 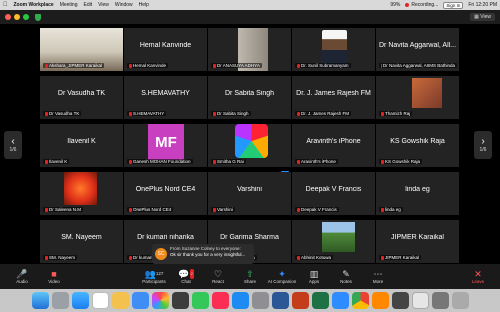 I want to click on ai-companion-label: AI Companion, so click(x=282, y=281).